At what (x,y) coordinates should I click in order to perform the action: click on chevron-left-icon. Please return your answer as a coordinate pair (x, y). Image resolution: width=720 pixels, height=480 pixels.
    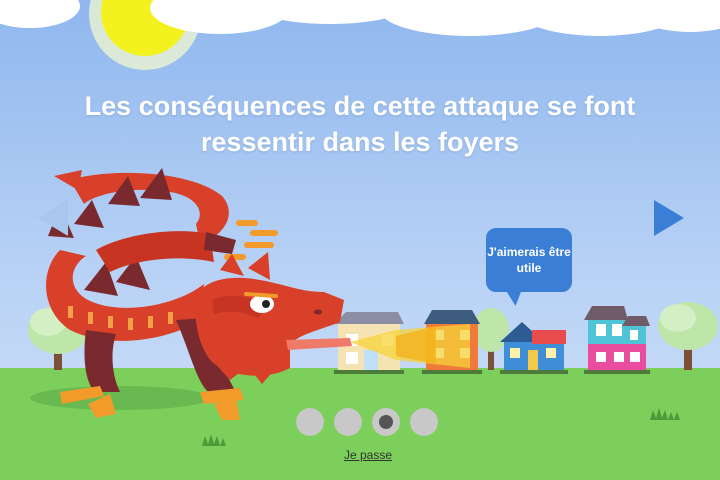
    Looking at the image, I should click on (53, 218).